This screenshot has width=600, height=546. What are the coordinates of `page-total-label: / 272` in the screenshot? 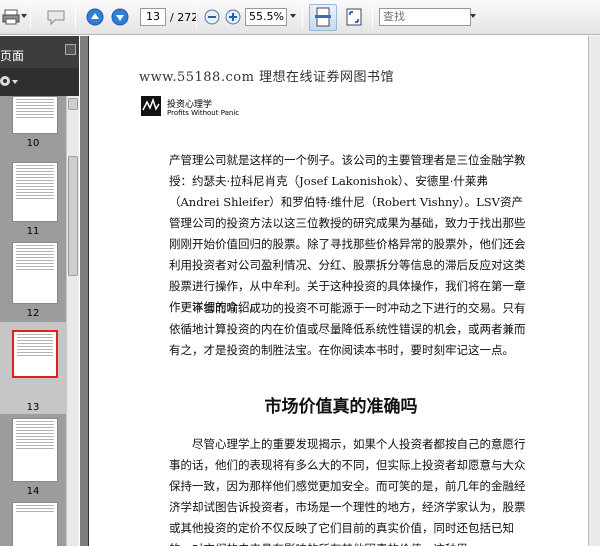 It's located at (184, 17).